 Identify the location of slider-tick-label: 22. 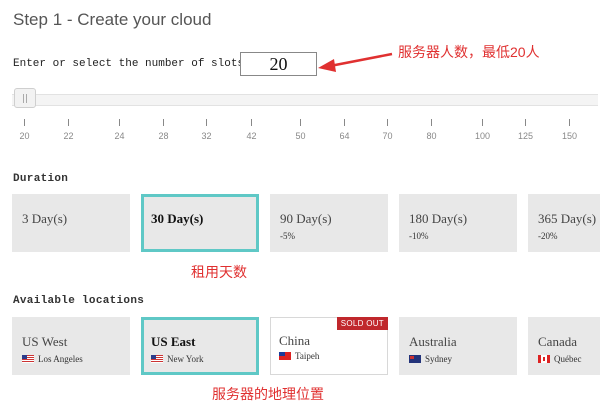
(68, 136).